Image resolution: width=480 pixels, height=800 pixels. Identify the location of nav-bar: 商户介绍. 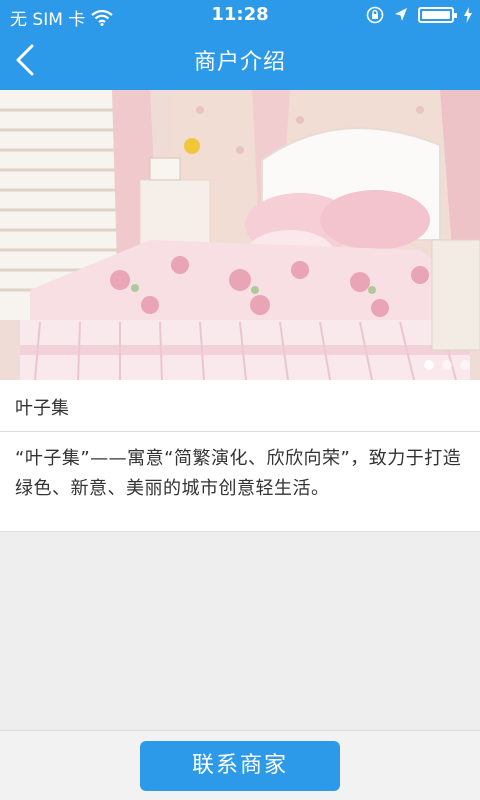
(240, 60).